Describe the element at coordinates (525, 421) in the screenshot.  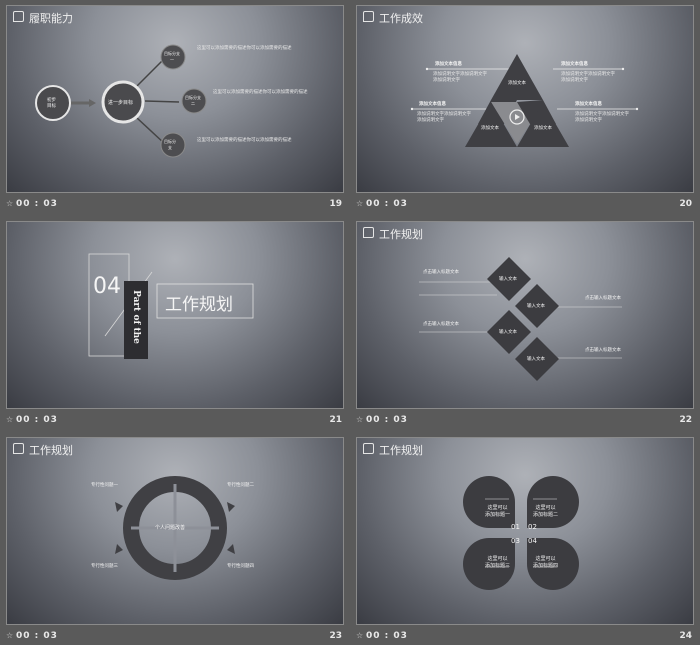
I see `slide-footer: ☆ 00 : 03 22` at that location.